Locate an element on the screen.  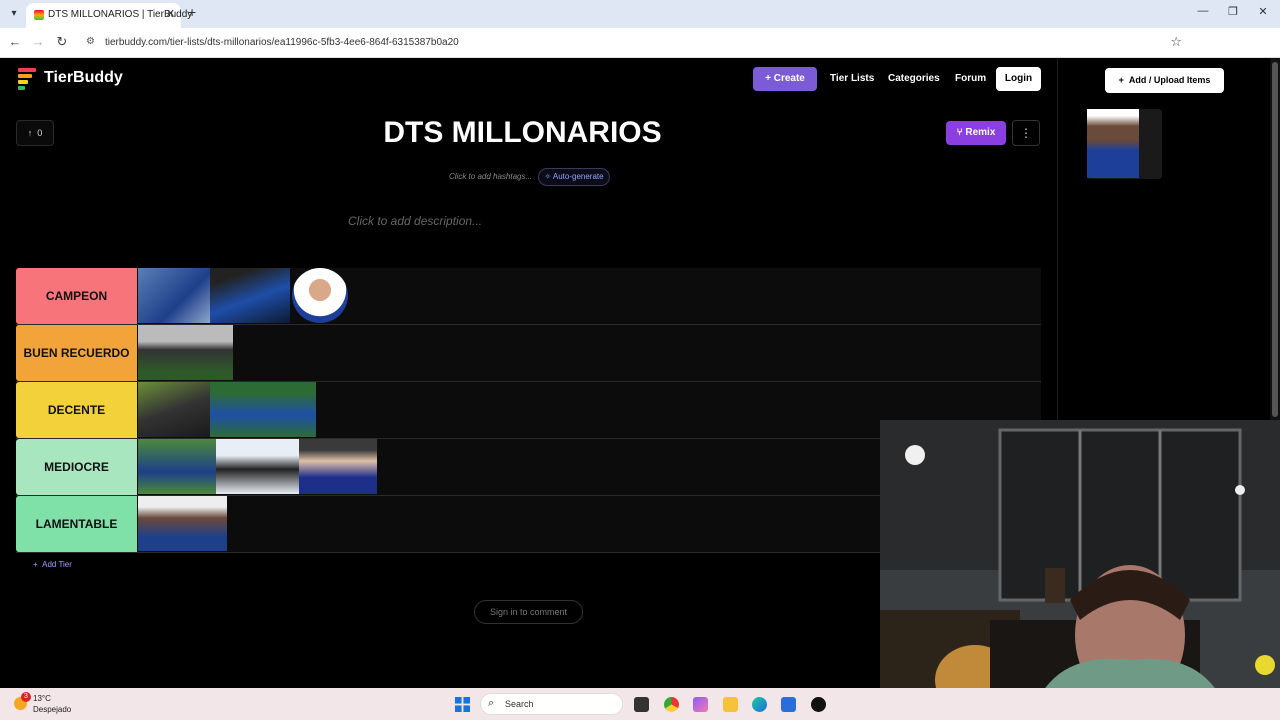
new-tab-icon: + is located at coordinates (192, 12).